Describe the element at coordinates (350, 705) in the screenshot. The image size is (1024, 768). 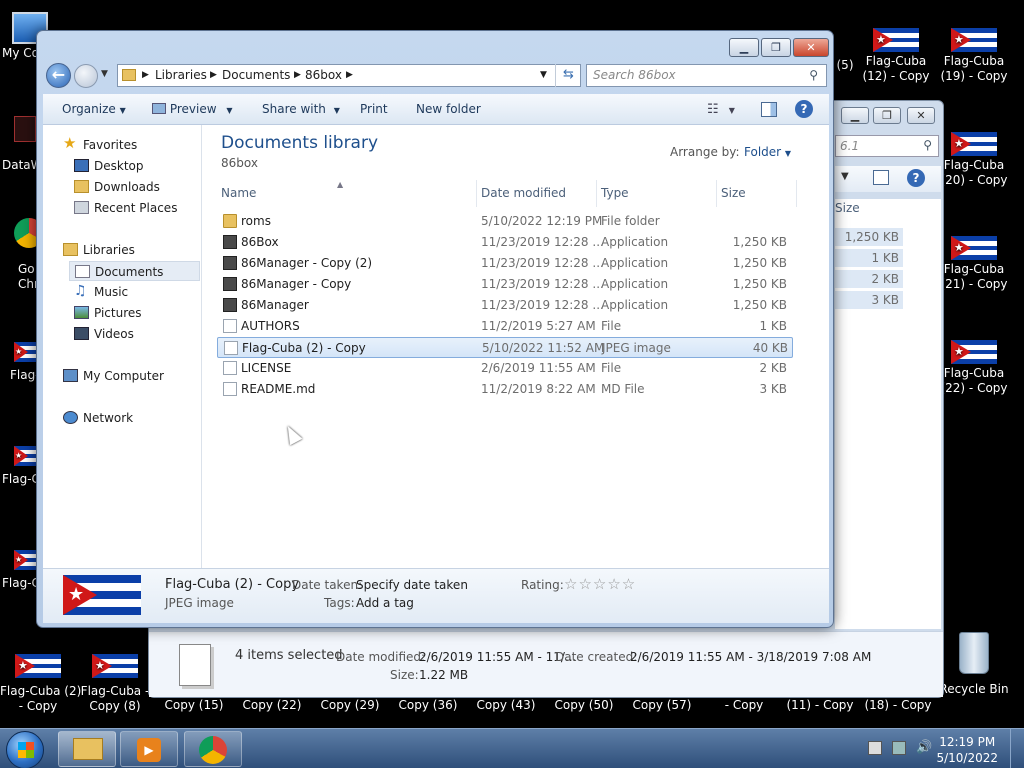
I see `desktop-icon-copy-29: Copy (29)` at that location.